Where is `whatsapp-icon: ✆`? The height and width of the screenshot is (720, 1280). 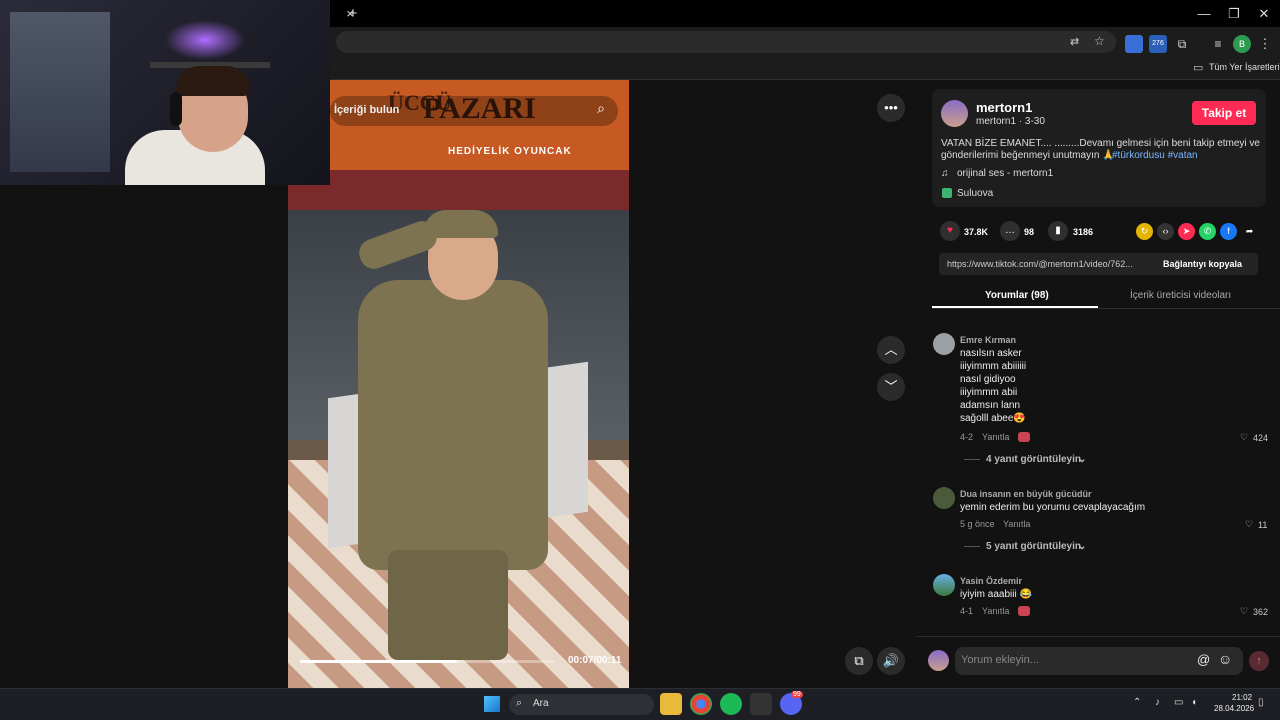 whatsapp-icon: ✆ is located at coordinates (1207, 231).